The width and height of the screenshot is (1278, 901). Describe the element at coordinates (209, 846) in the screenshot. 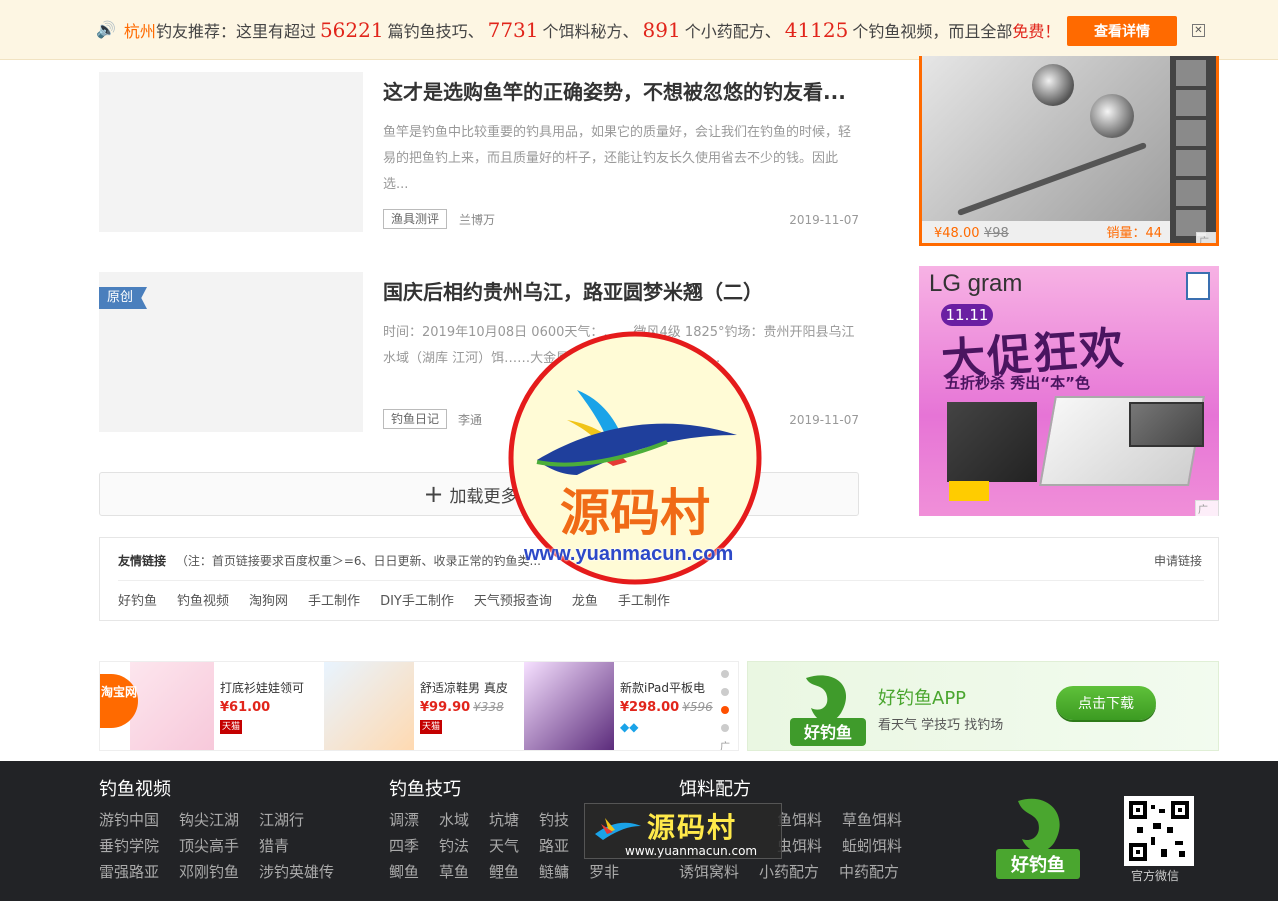

I see `footer-link: 顶尖高手` at that location.